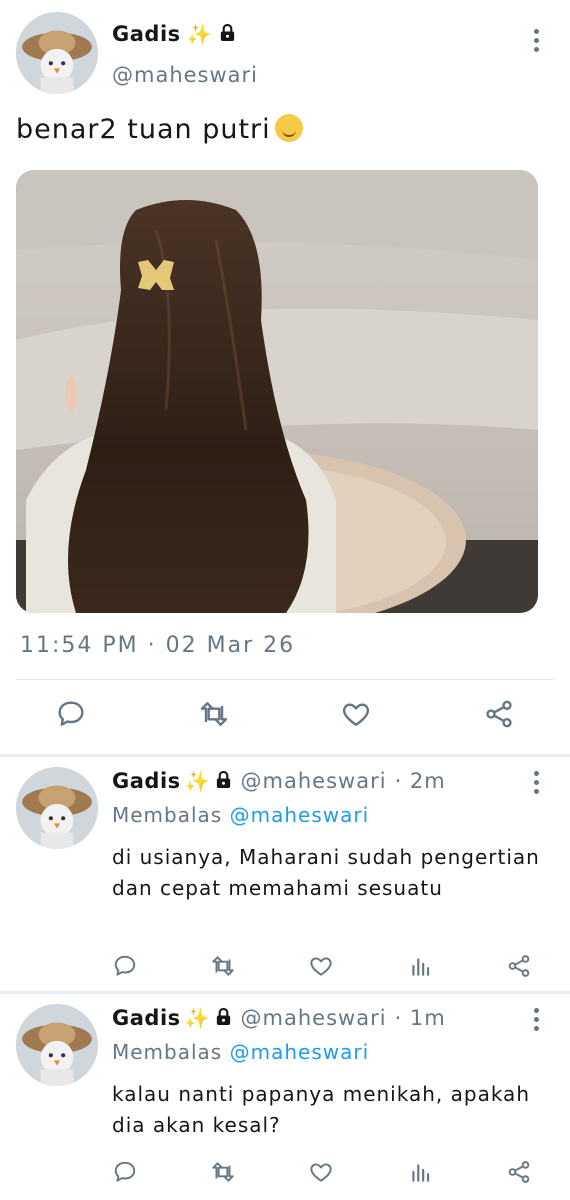 The height and width of the screenshot is (1200, 570). I want to click on tweet-text-body: benar2 tuan putri, so click(143, 129).